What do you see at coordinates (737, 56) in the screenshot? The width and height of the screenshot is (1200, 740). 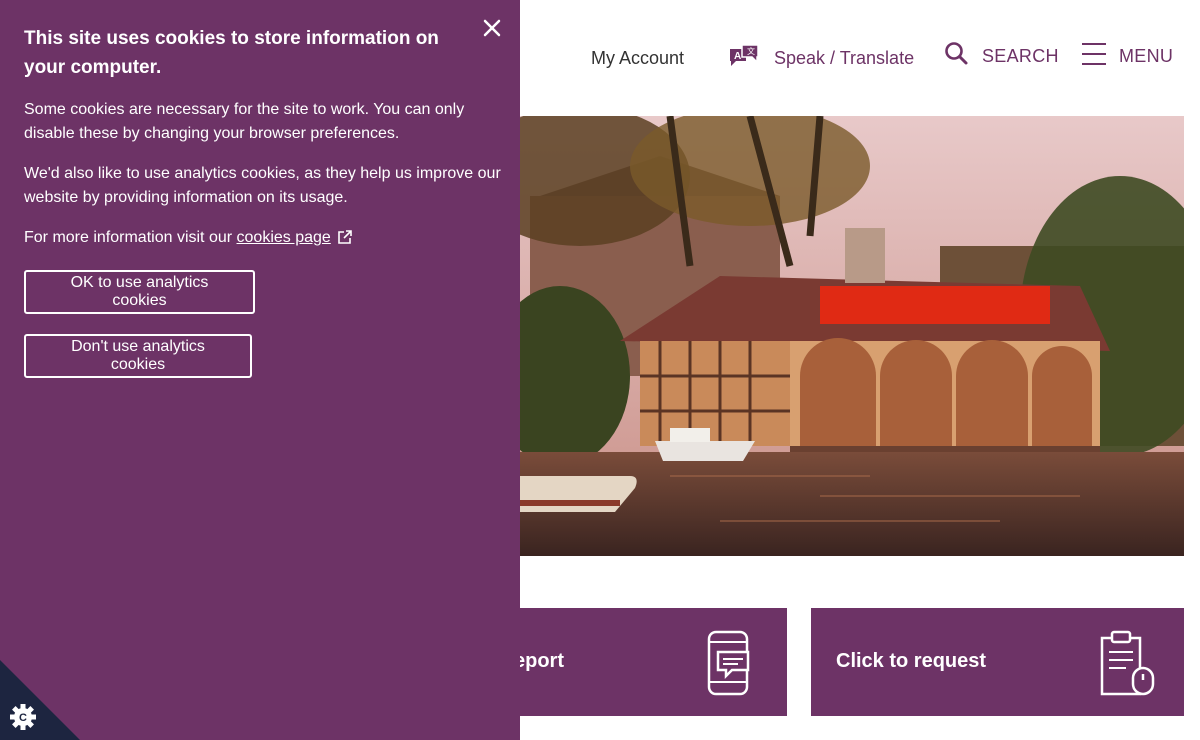 I see `svg-text: A` at bounding box center [737, 56].